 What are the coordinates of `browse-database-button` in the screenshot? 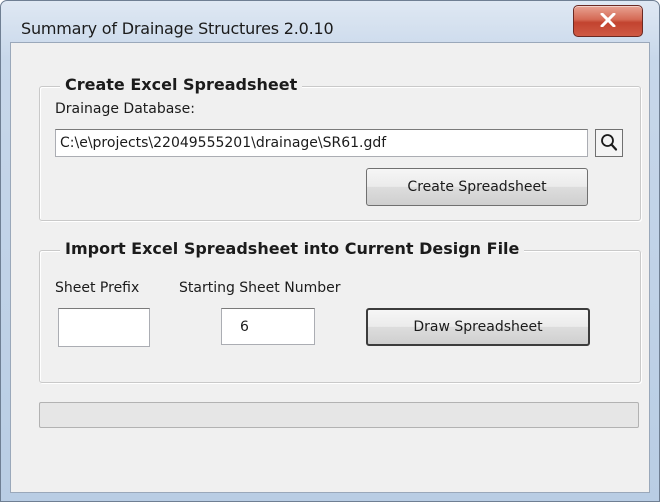 It's located at (609, 143).